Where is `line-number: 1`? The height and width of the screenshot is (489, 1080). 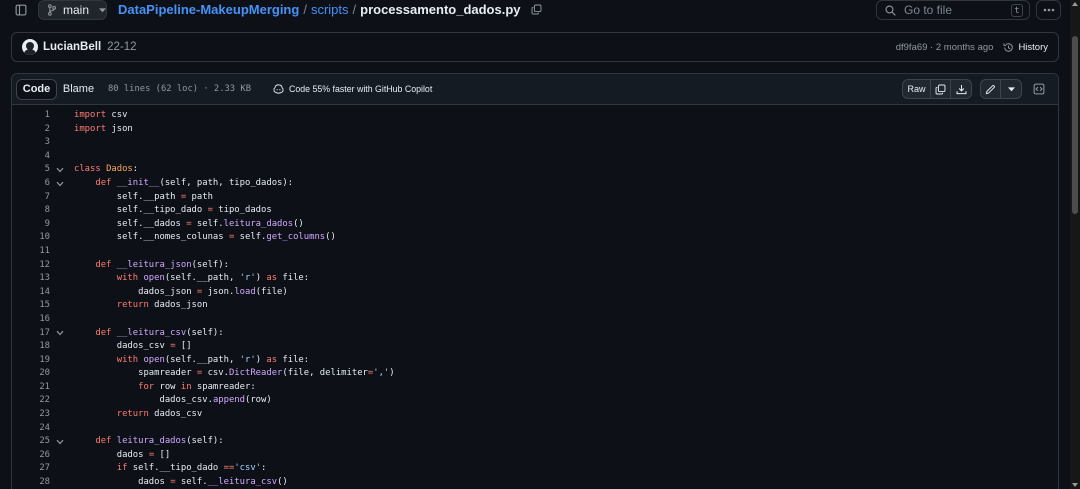 line-number: 1 is located at coordinates (31, 116).